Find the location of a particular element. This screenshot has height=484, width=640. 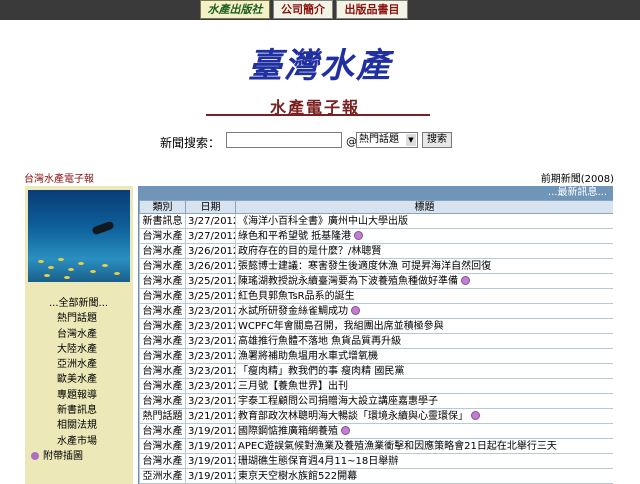

sidebar-item-asia: 亞洲水產 is located at coordinates (79, 364).